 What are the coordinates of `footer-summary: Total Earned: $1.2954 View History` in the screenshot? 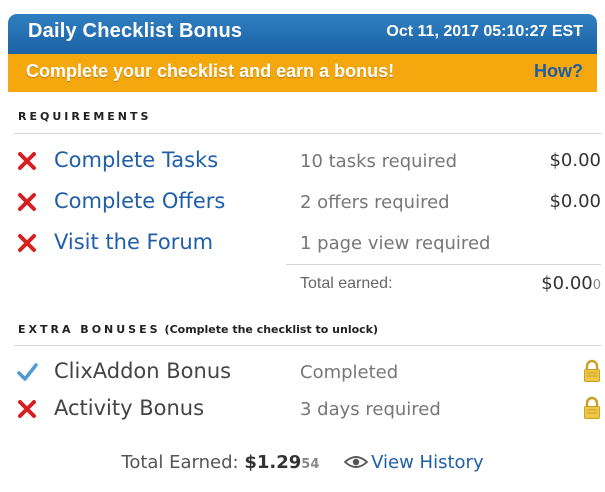 It's located at (302, 462).